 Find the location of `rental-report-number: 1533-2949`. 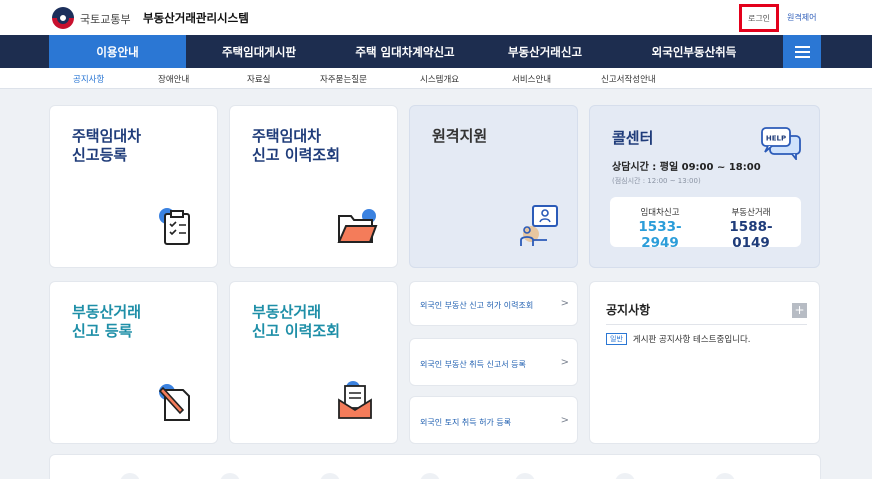

rental-report-number: 1533-2949 is located at coordinates (660, 235).